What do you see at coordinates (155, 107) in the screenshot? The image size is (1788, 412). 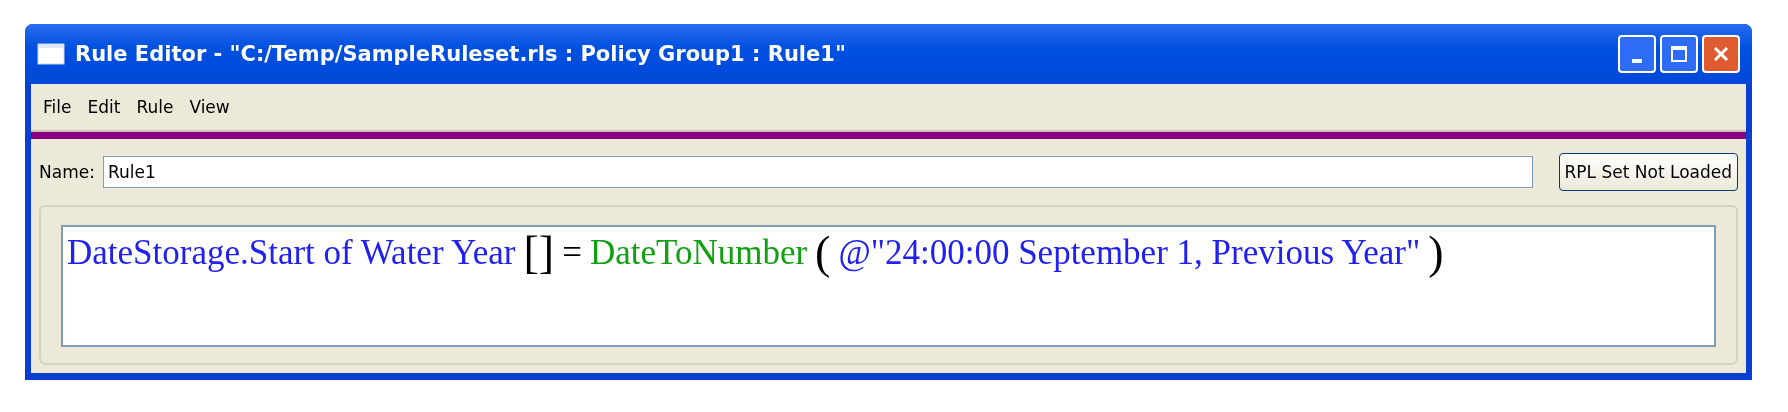 I see `menu-item: Rule` at bounding box center [155, 107].